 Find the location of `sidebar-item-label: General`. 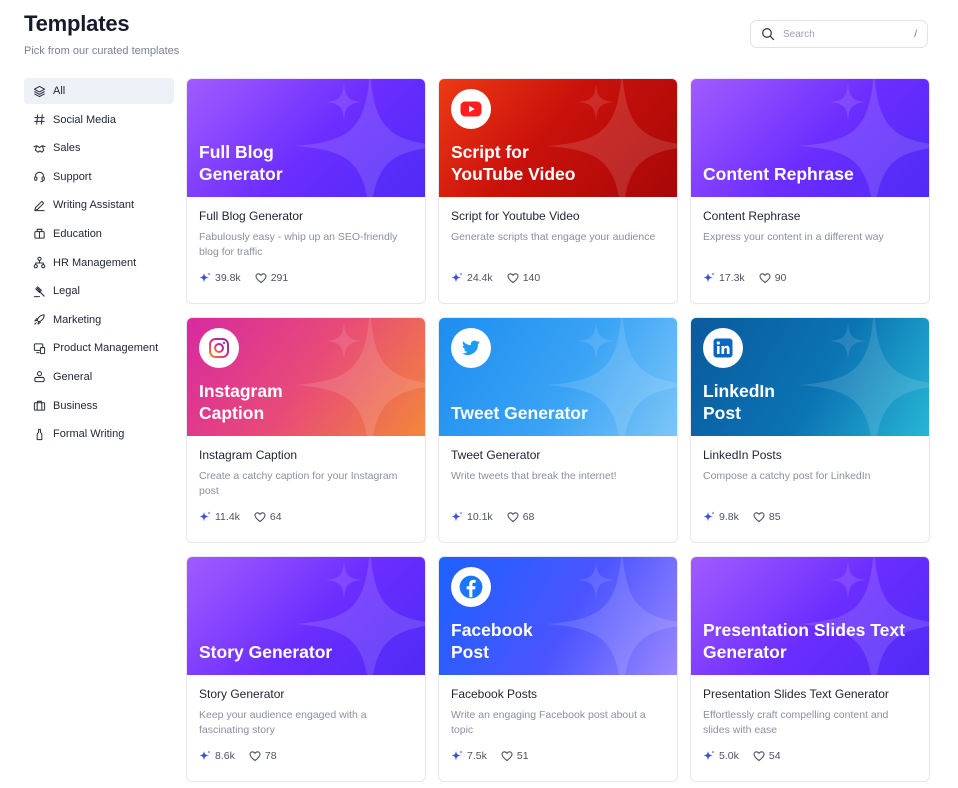

sidebar-item-label: General is located at coordinates (73, 376).